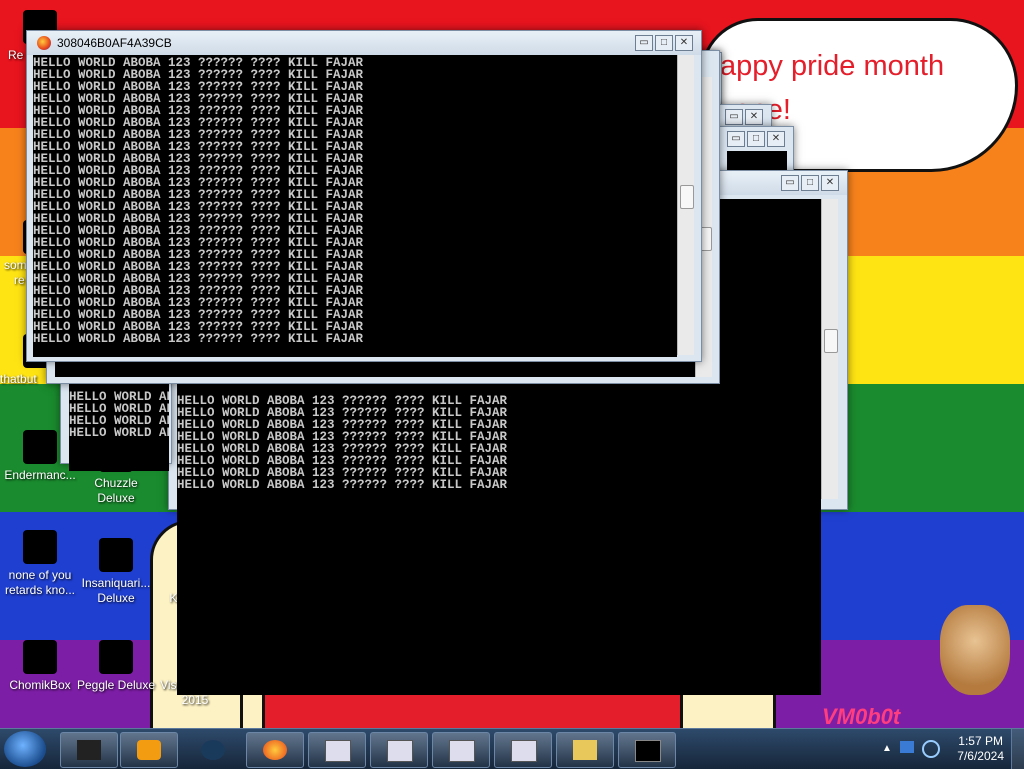 The image size is (1024, 769). I want to click on taskbar-item-globe, so click(213, 750).